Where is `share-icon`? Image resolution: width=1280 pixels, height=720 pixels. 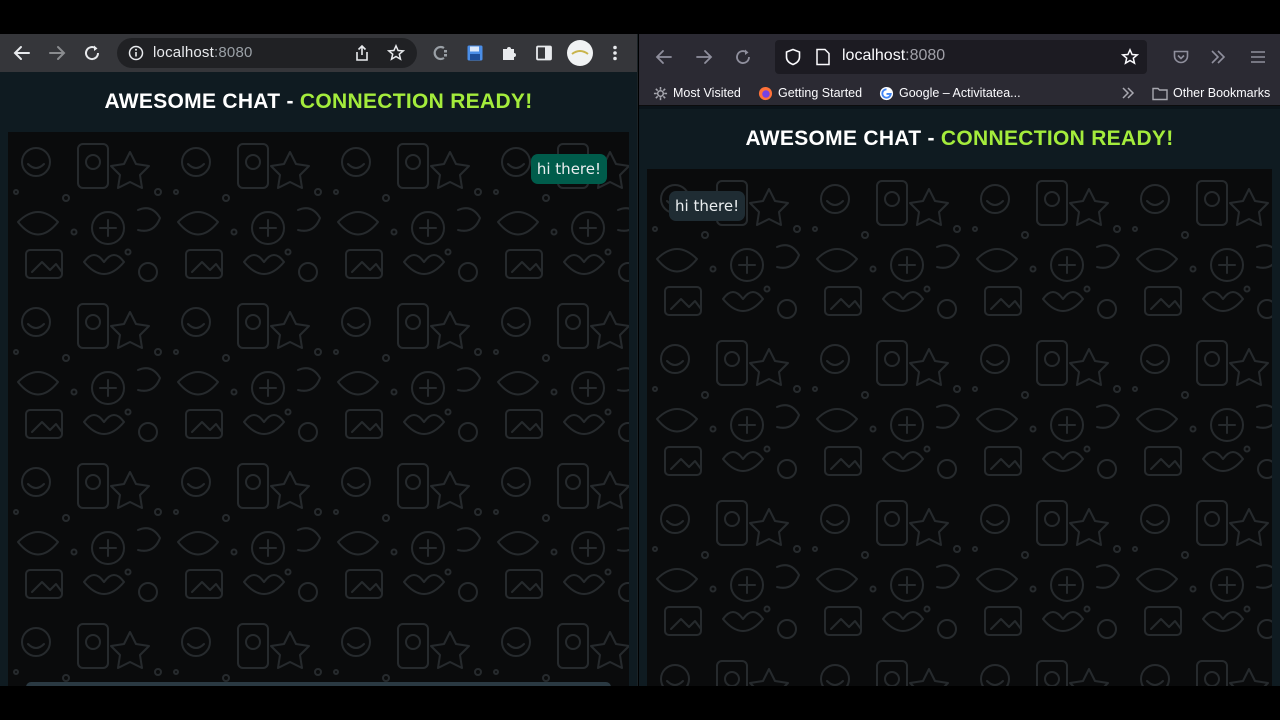
share-icon is located at coordinates (362, 53).